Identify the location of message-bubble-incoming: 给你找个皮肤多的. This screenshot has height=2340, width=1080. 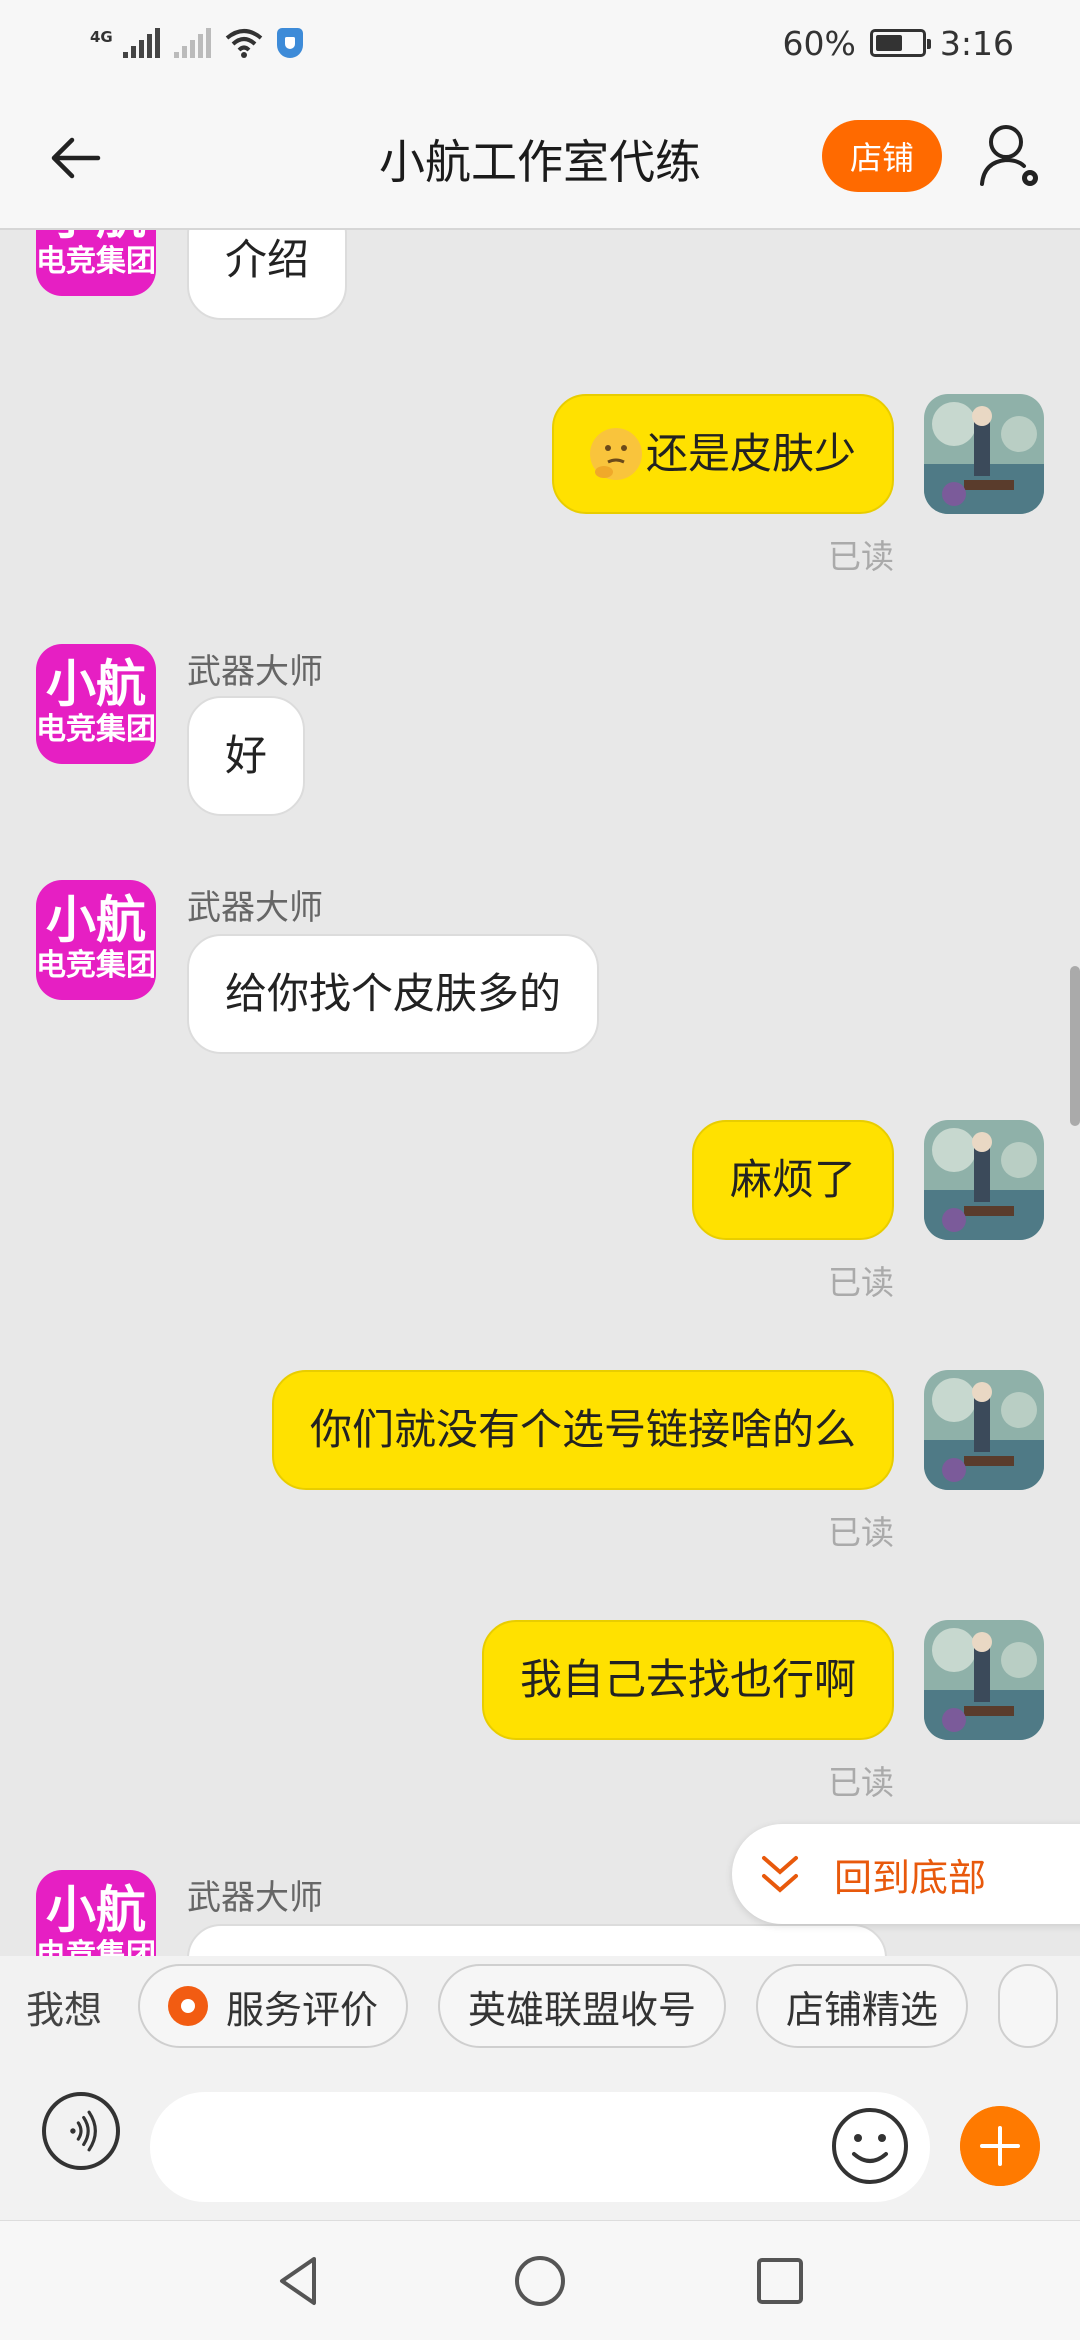
(393, 994).